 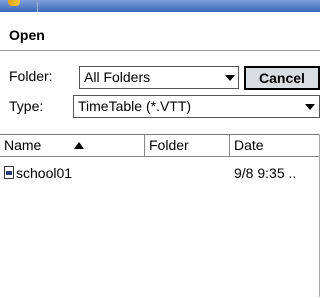 I want to click on dialog-header: Open, so click(x=160, y=31).